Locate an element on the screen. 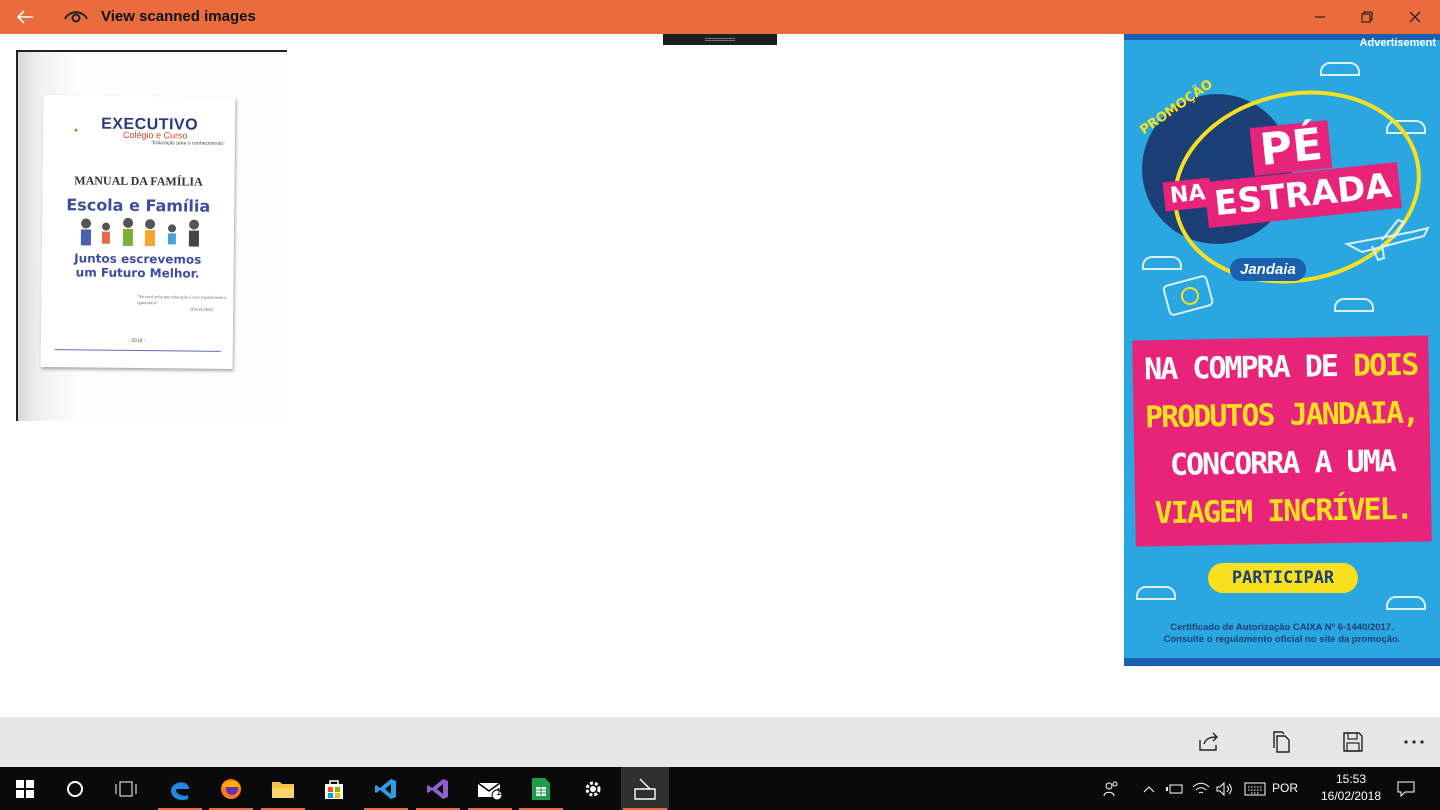  restore-icon is located at coordinates (1367, 17).